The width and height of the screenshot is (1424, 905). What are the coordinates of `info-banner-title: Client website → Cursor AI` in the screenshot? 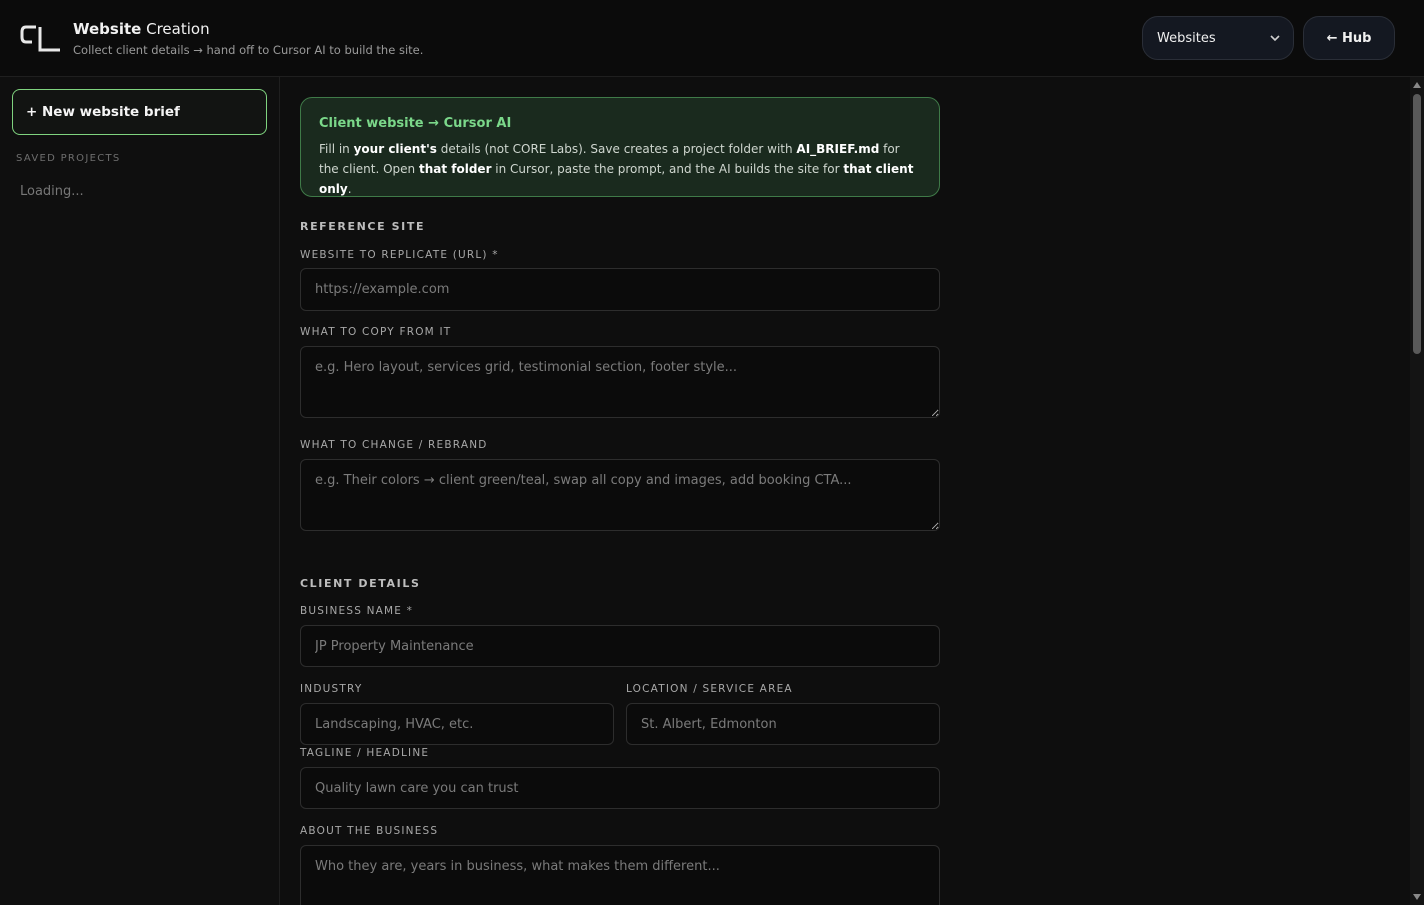 It's located at (415, 123).